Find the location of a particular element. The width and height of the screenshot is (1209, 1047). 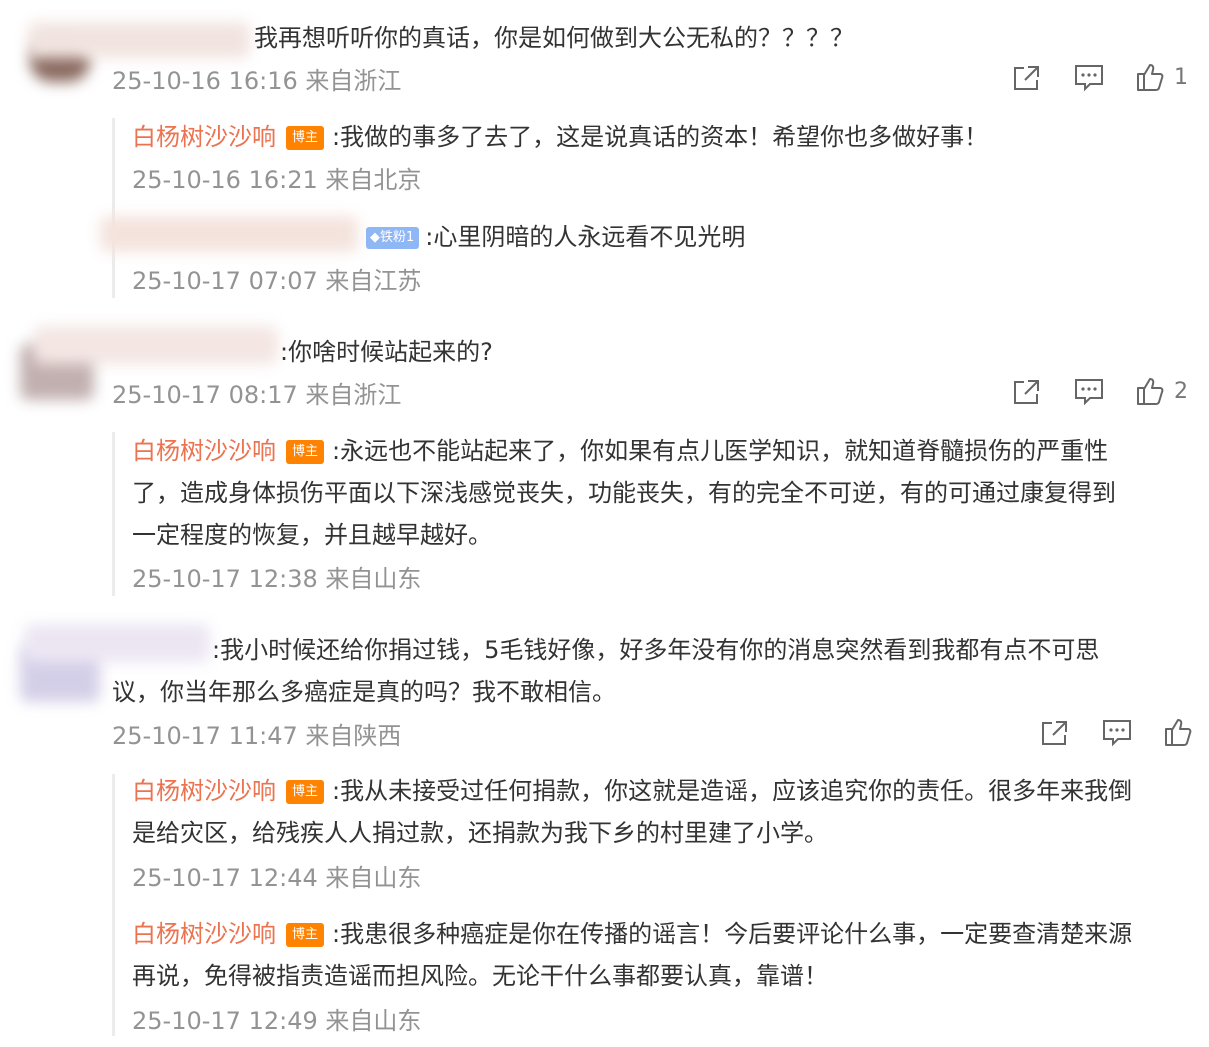

reply-text-line: 再说，免得被指责造谣而担风险。无论干什么事都要认真，靠谱！ is located at coordinates (480, 976).